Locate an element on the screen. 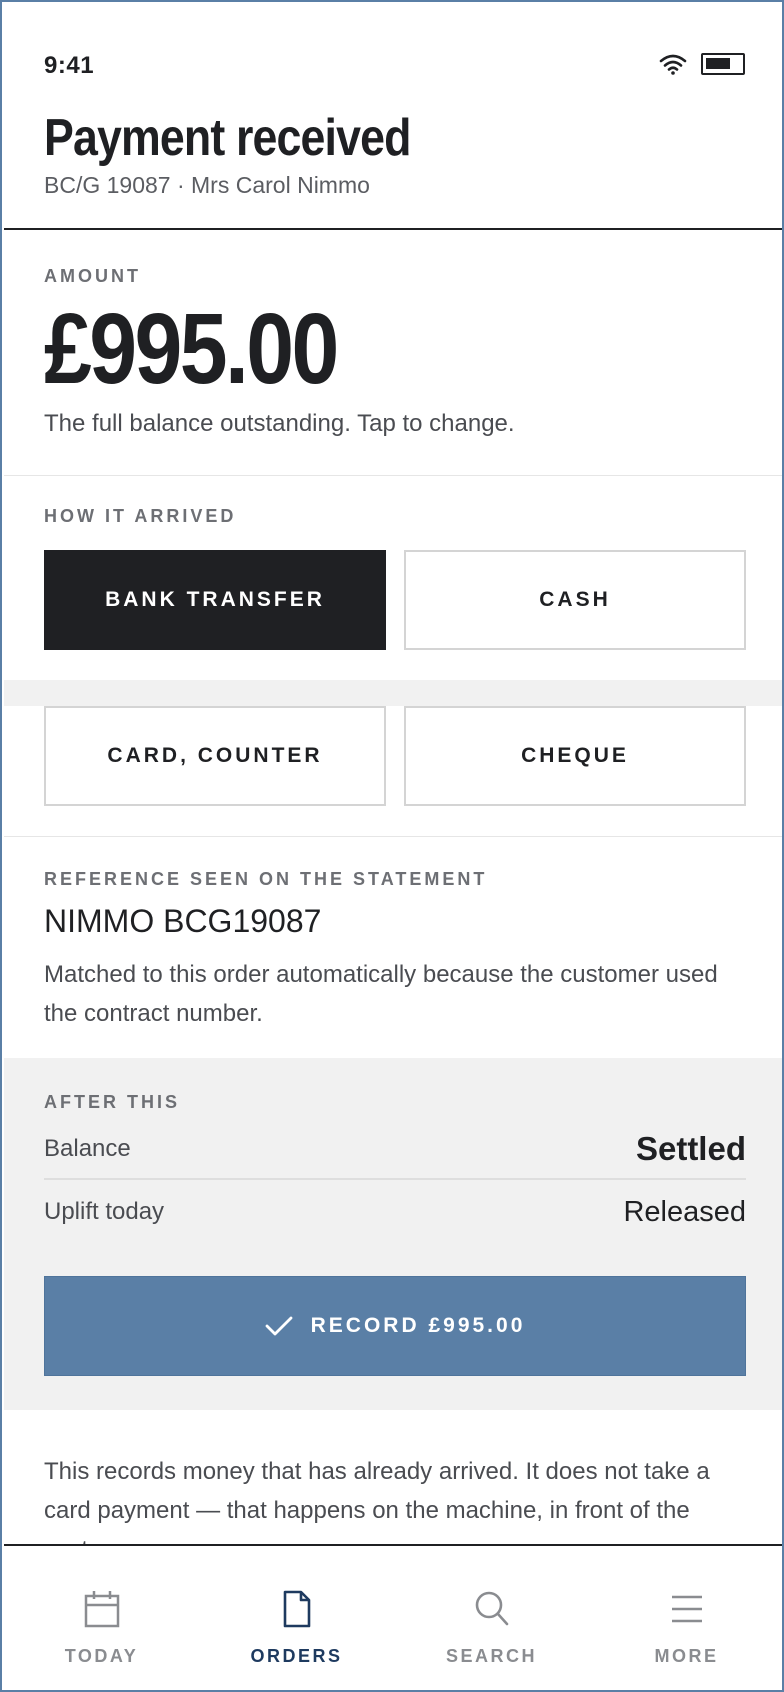 The height and width of the screenshot is (1692, 784). document-icon is located at coordinates (296, 1609).